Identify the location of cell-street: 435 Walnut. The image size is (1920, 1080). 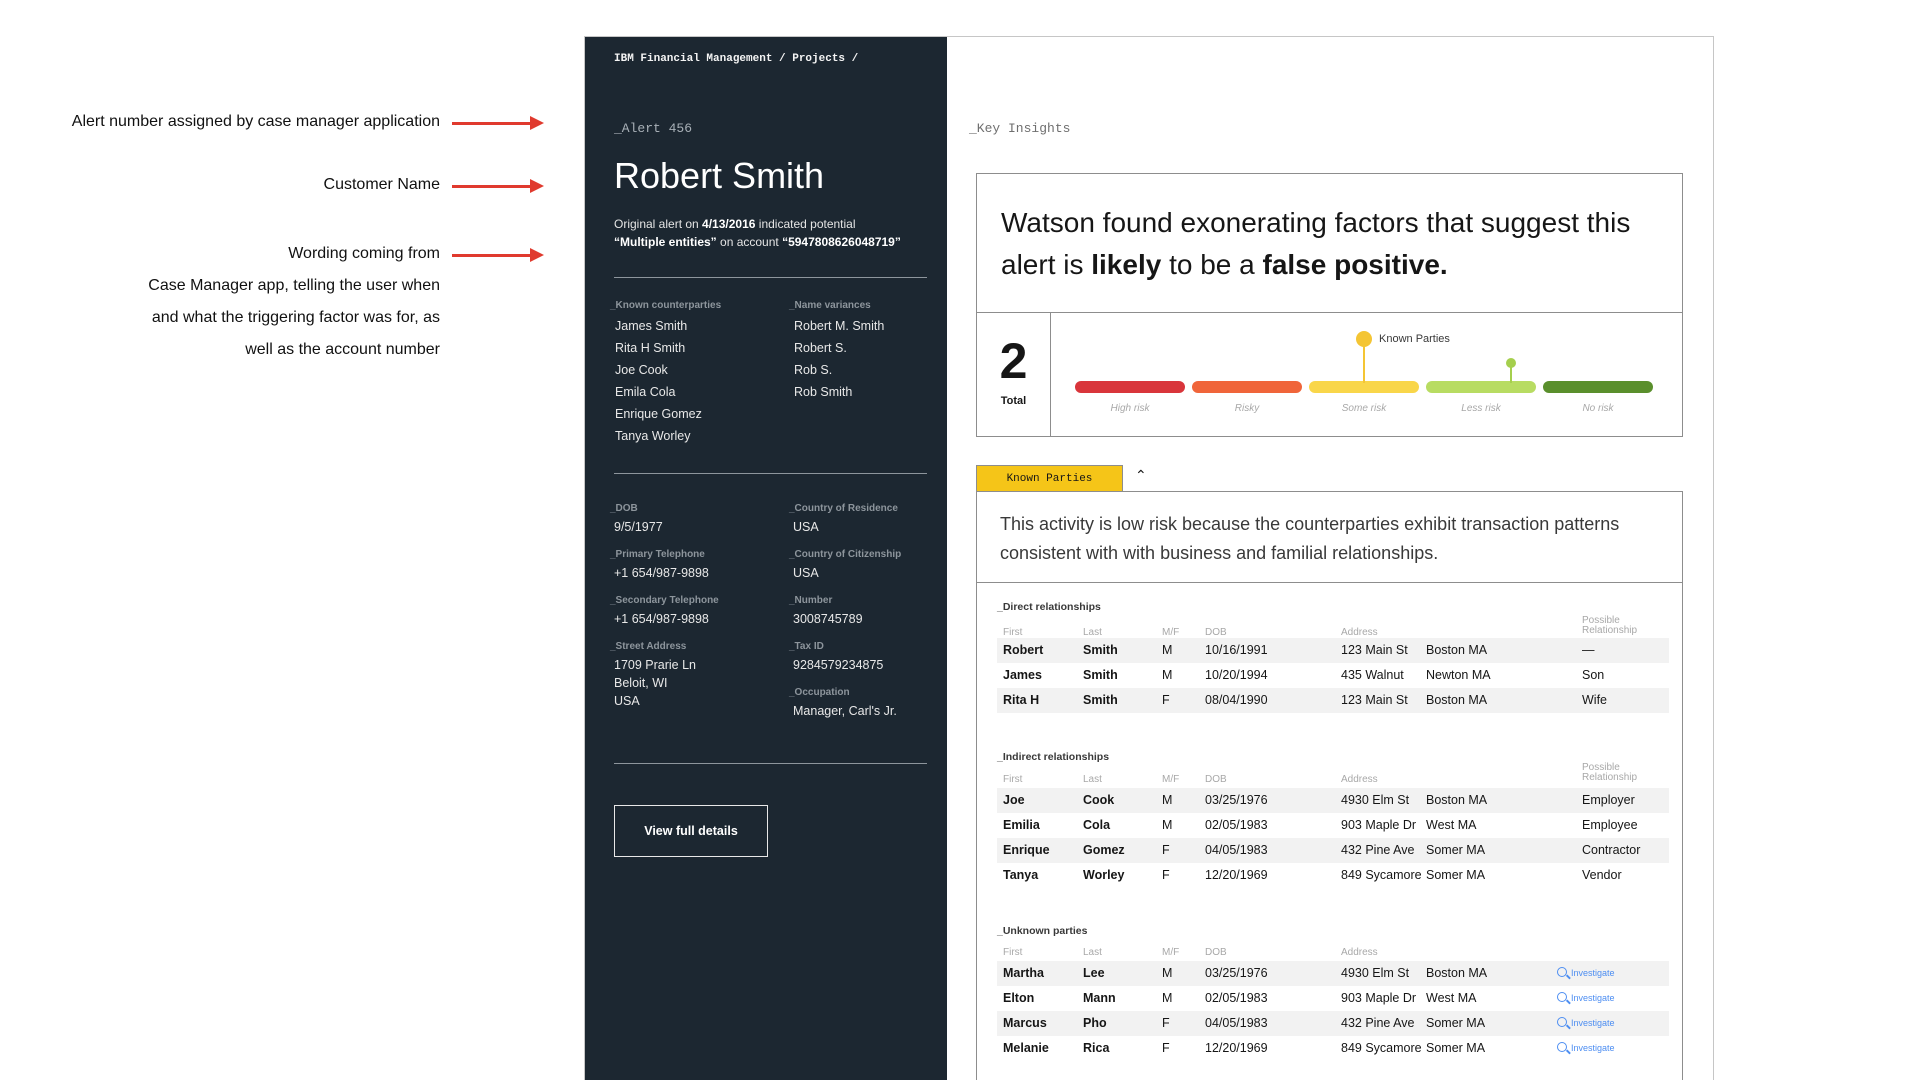
(1372, 675).